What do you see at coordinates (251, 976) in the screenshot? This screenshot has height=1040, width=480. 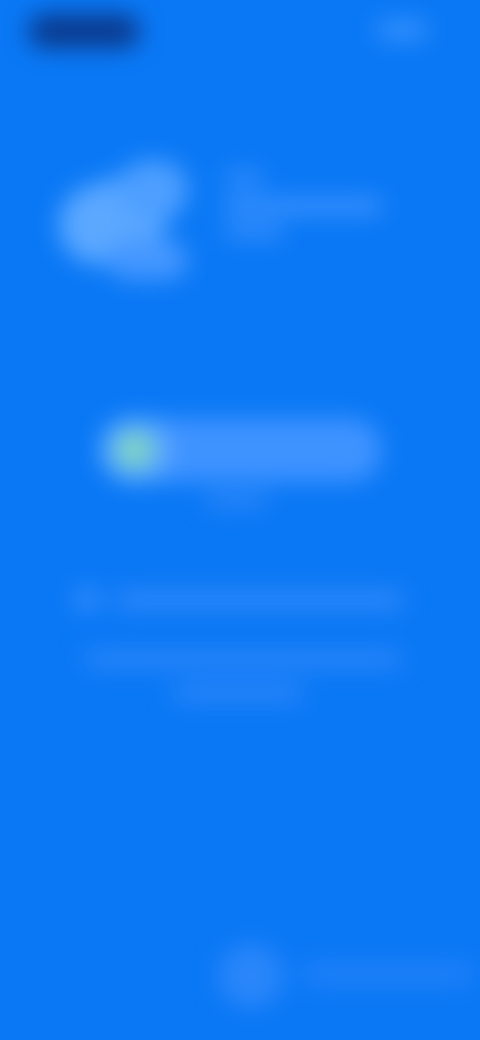 I see `footer-logo-icon` at bounding box center [251, 976].